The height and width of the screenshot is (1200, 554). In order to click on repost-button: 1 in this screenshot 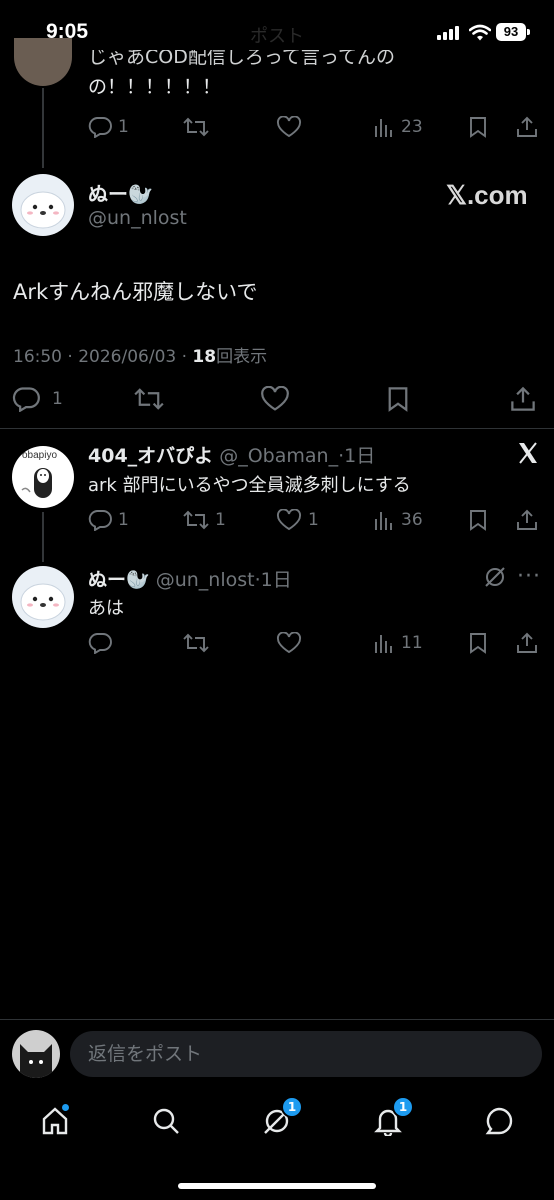, I will do `click(204, 520)`.